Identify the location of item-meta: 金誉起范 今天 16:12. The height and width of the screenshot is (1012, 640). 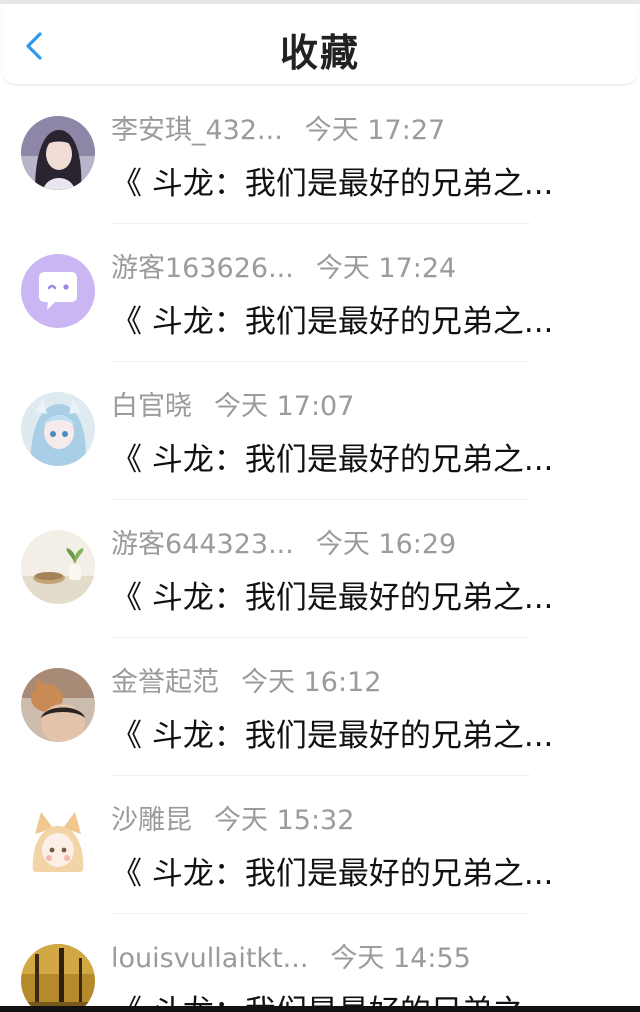
(246, 680).